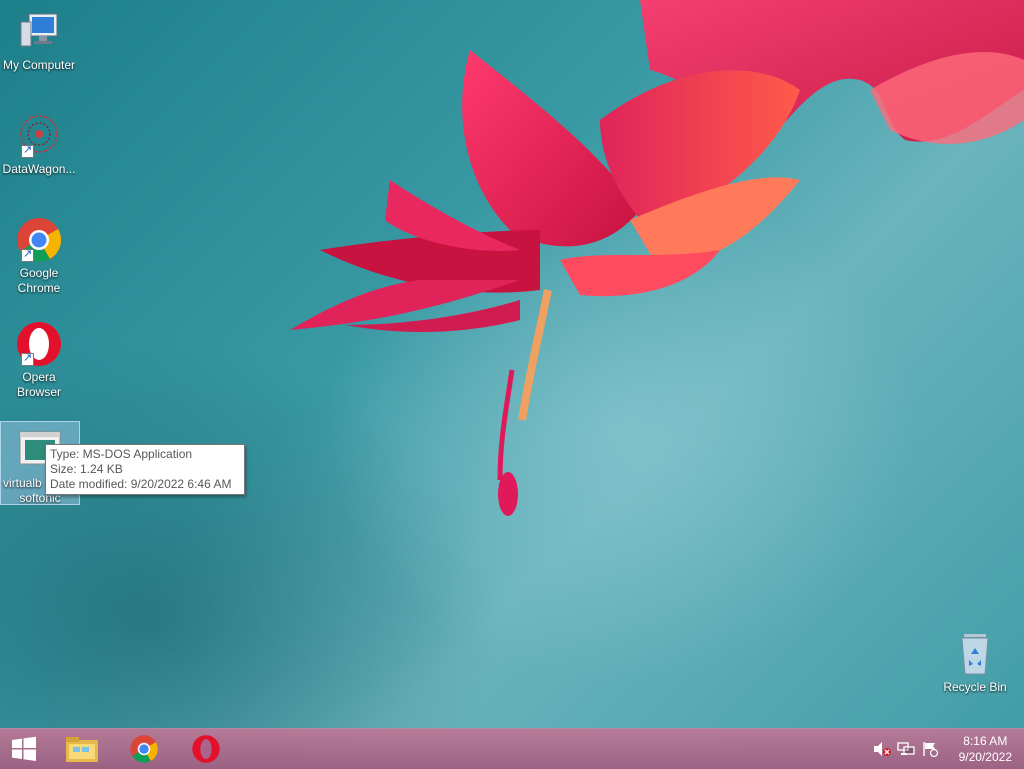  I want to click on taskbar-clock: 8:16 AM 9/20/2022, so click(985, 749).